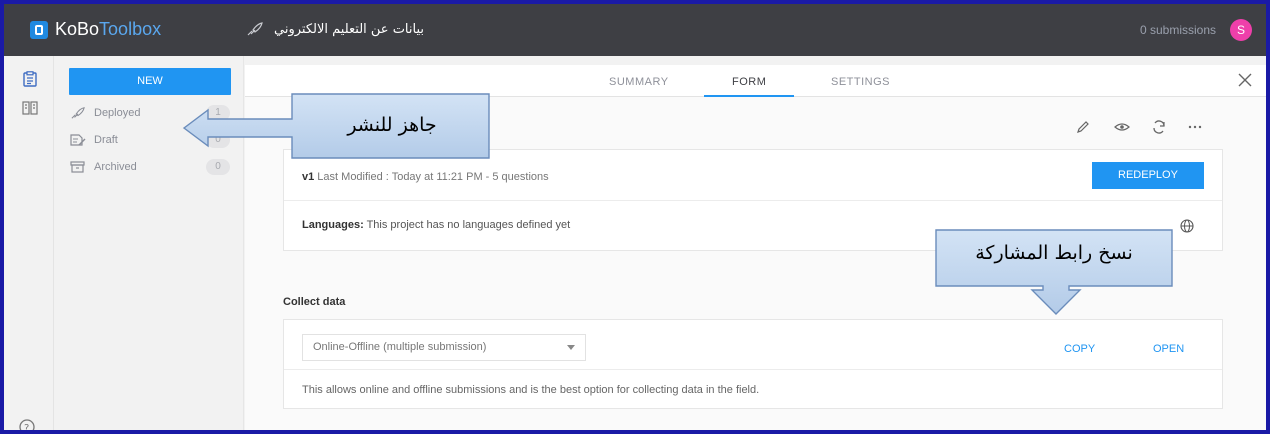 The image size is (1270, 434). I want to click on new-project-button: NEW, so click(150, 81).